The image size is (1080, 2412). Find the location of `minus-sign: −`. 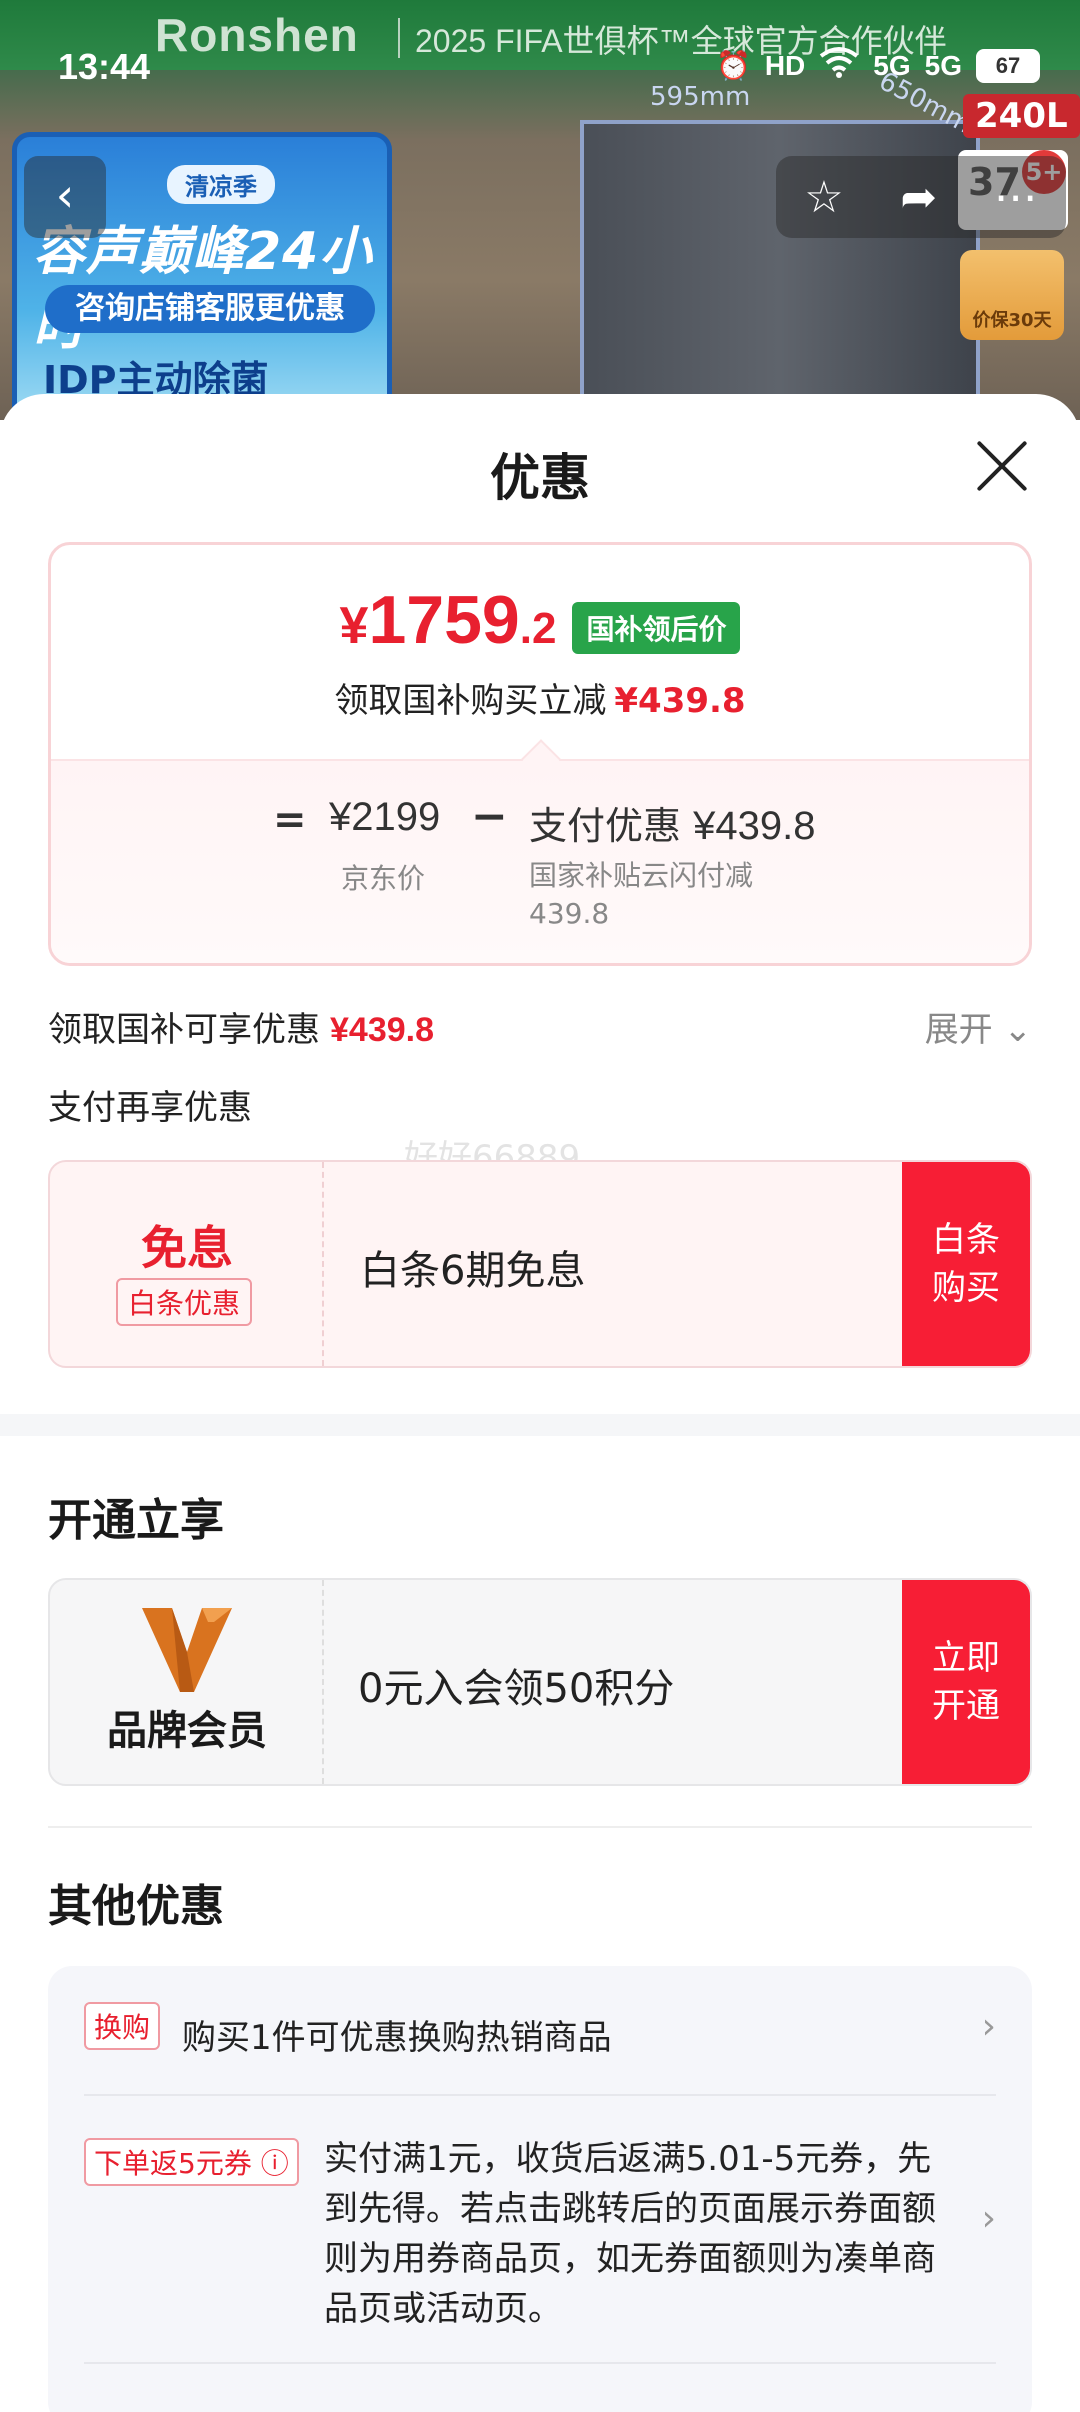

minus-sign: − is located at coordinates (489, 816).